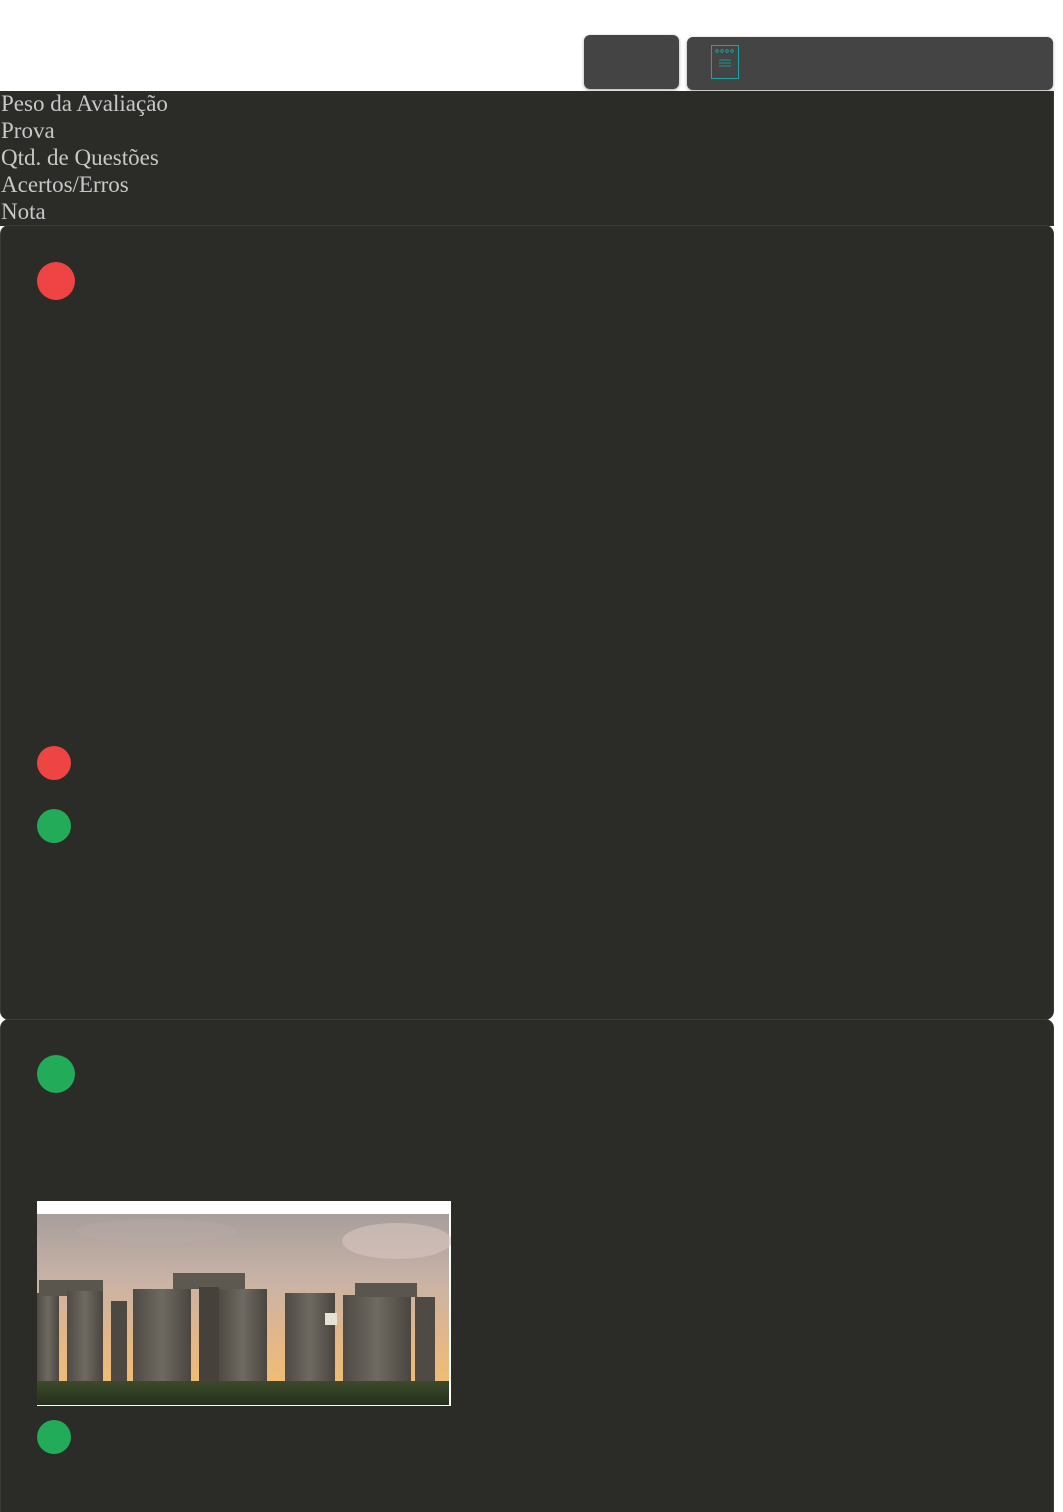 This screenshot has height=1512, width=1063. What do you see at coordinates (65, 184) in the screenshot?
I see `hits-misses-label: Acertos/Erros` at bounding box center [65, 184].